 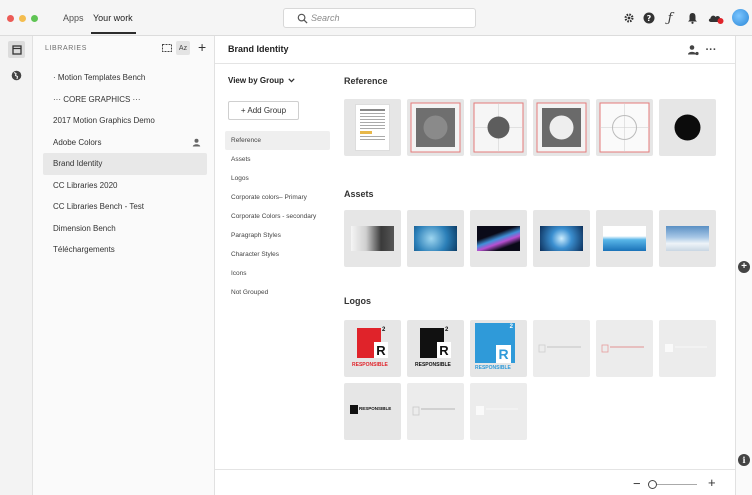 I want to click on zoom-slider-track, so click(x=677, y=484).